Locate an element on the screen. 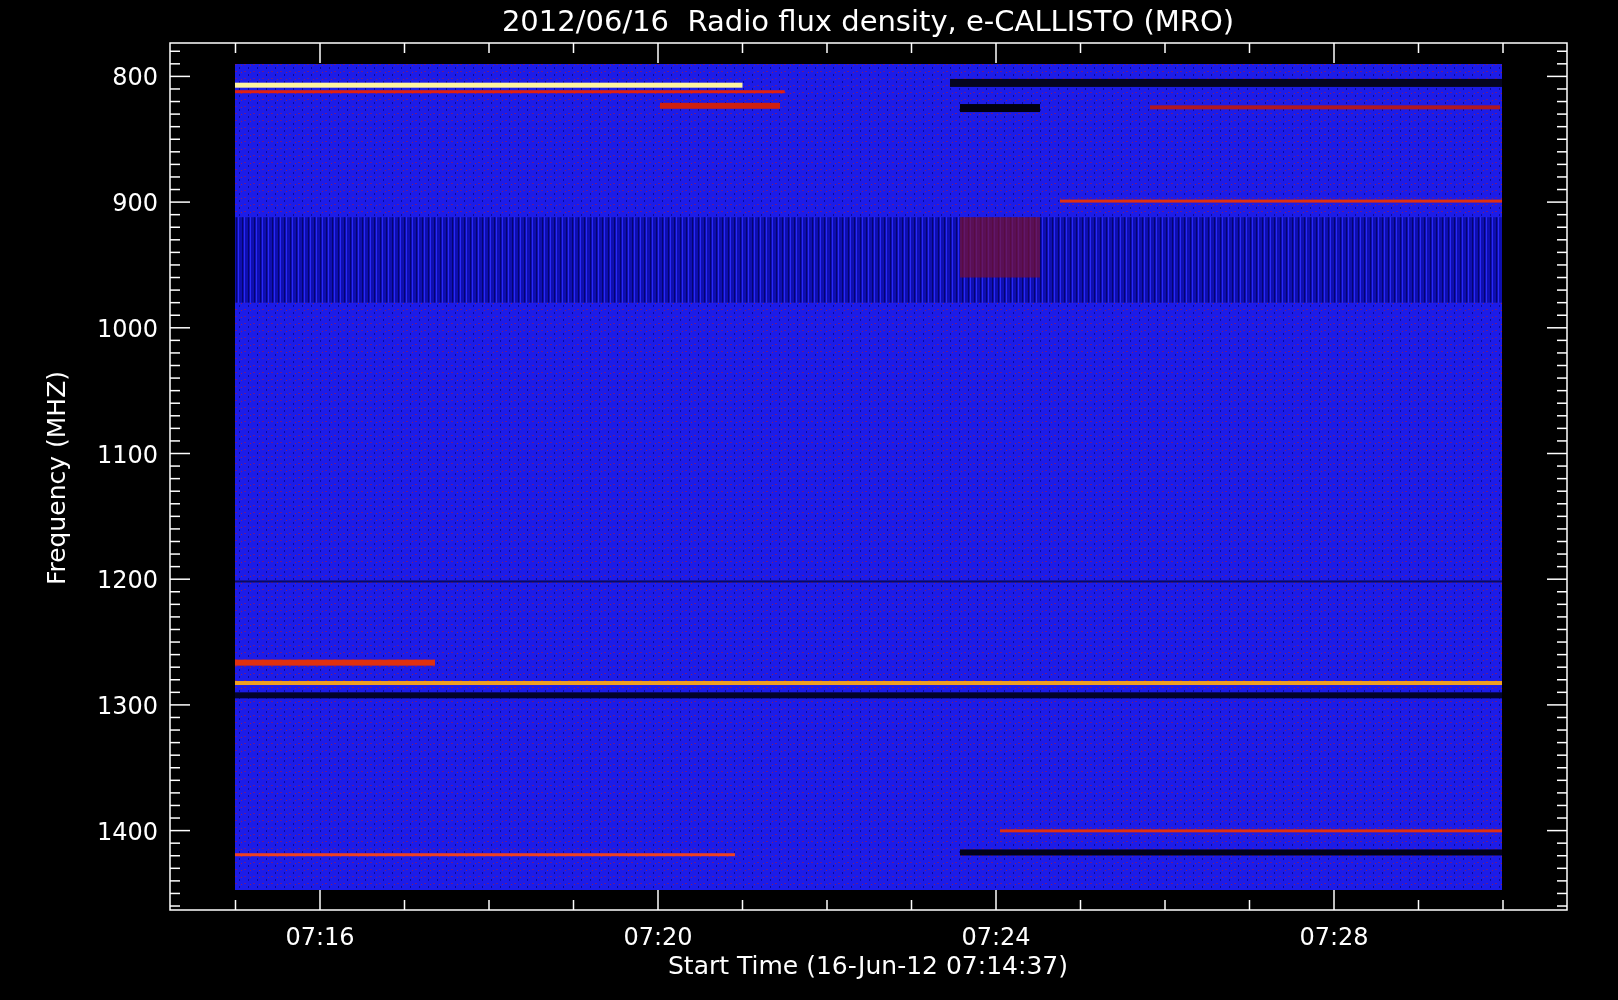 This screenshot has height=1000, width=1618. y-tick-label: 1000 is located at coordinates (127, 328).